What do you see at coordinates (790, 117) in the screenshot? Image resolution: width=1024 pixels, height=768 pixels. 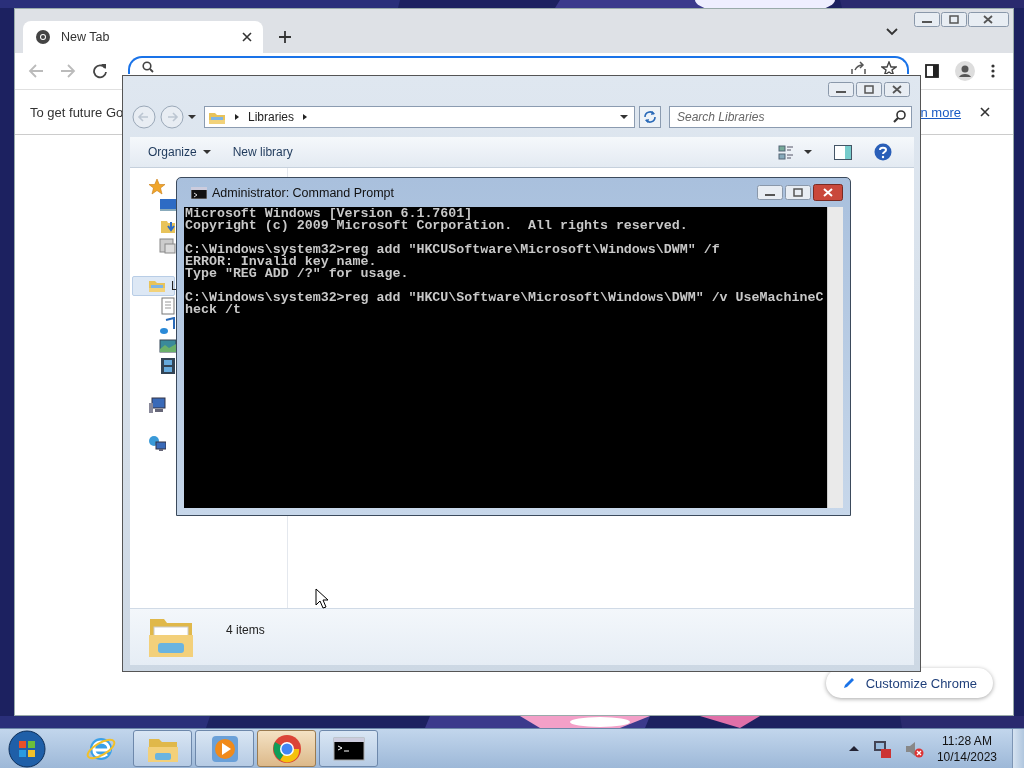 I see `search-field: Search Libraries` at bounding box center [790, 117].